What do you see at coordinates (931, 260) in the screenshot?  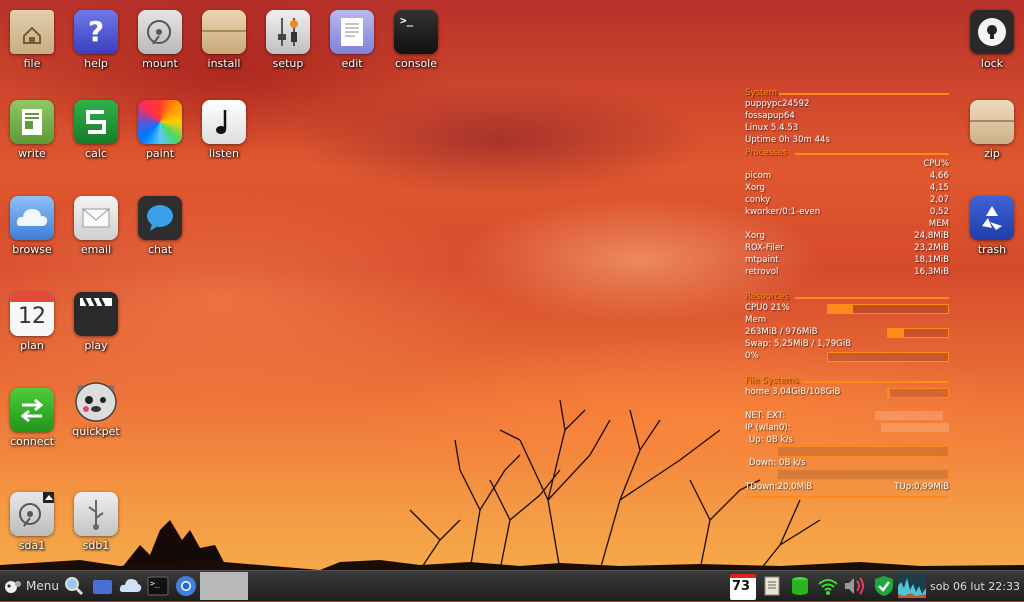 I see `process-value: 18,1MiB` at bounding box center [931, 260].